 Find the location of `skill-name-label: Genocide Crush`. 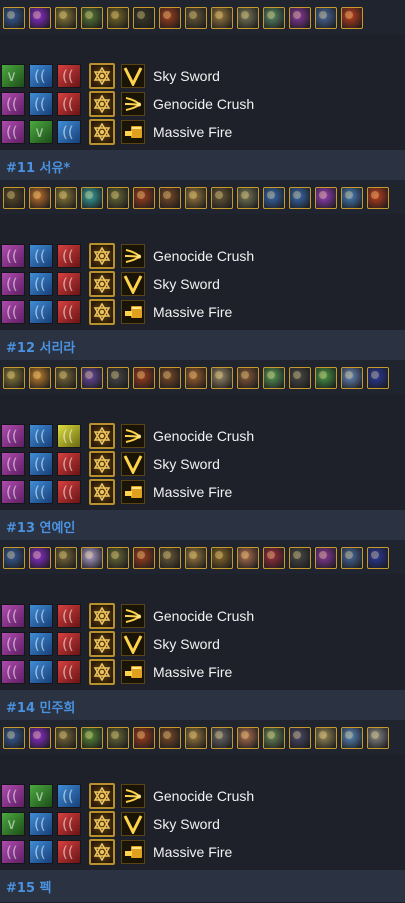

skill-name-label: Genocide Crush is located at coordinates (204, 104).